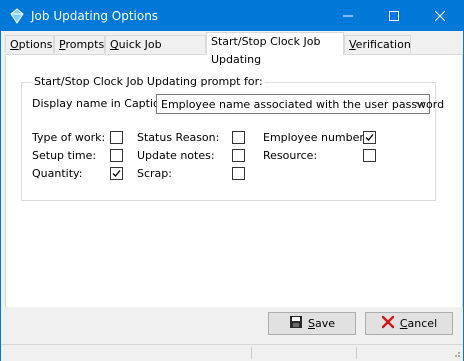  Describe the element at coordinates (114, 44) in the screenshot. I see `tab-hotkey: Q` at that location.